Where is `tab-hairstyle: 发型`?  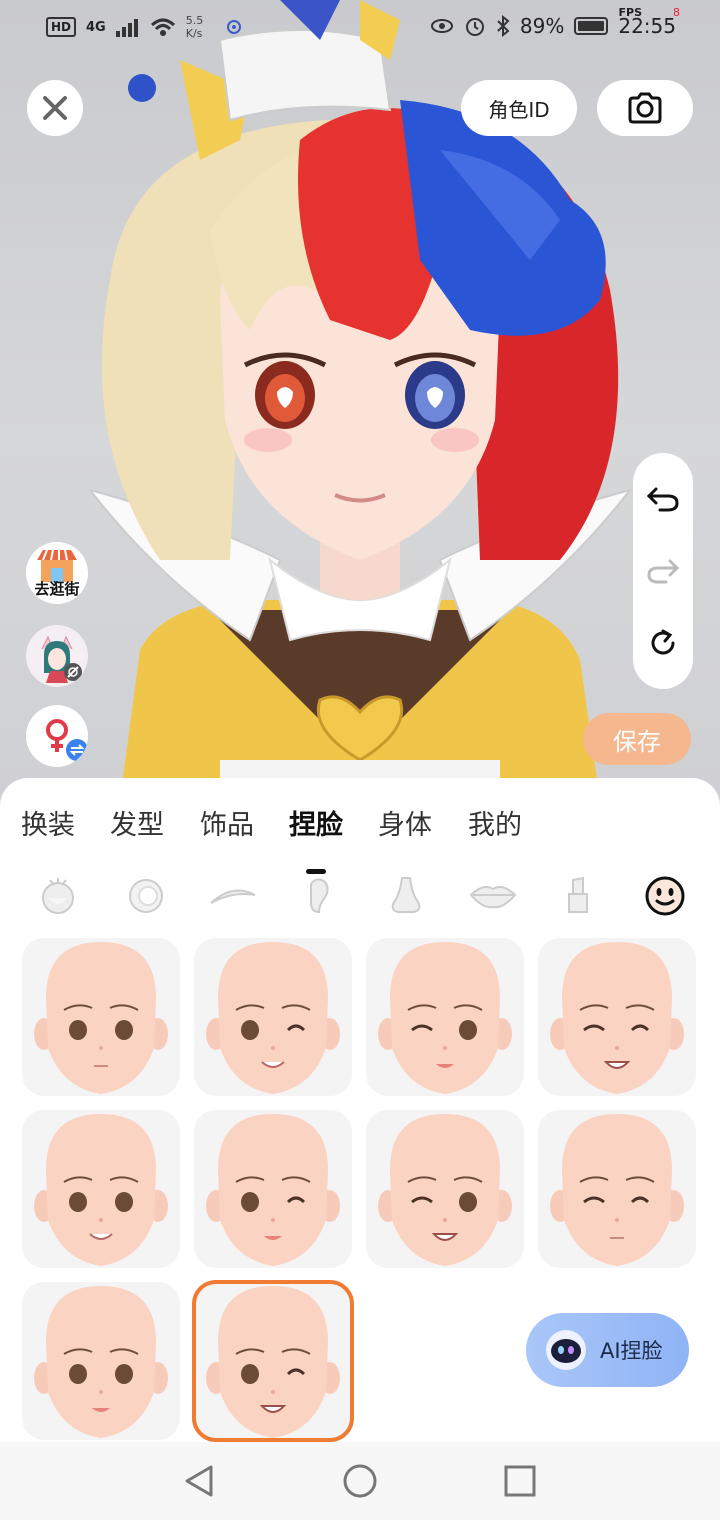
tab-hairstyle: 发型 is located at coordinates (137, 826).